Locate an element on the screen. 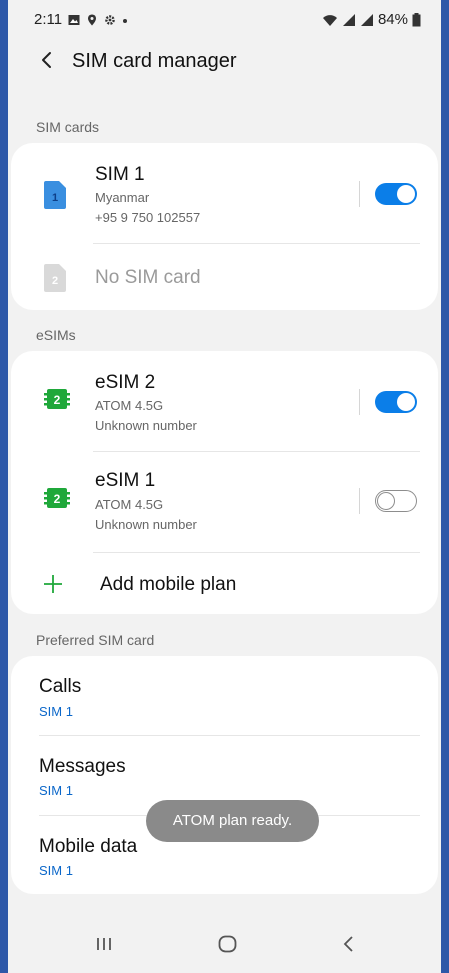 The image size is (449, 973). esim2-number: Unknown number is located at coordinates (146, 425).